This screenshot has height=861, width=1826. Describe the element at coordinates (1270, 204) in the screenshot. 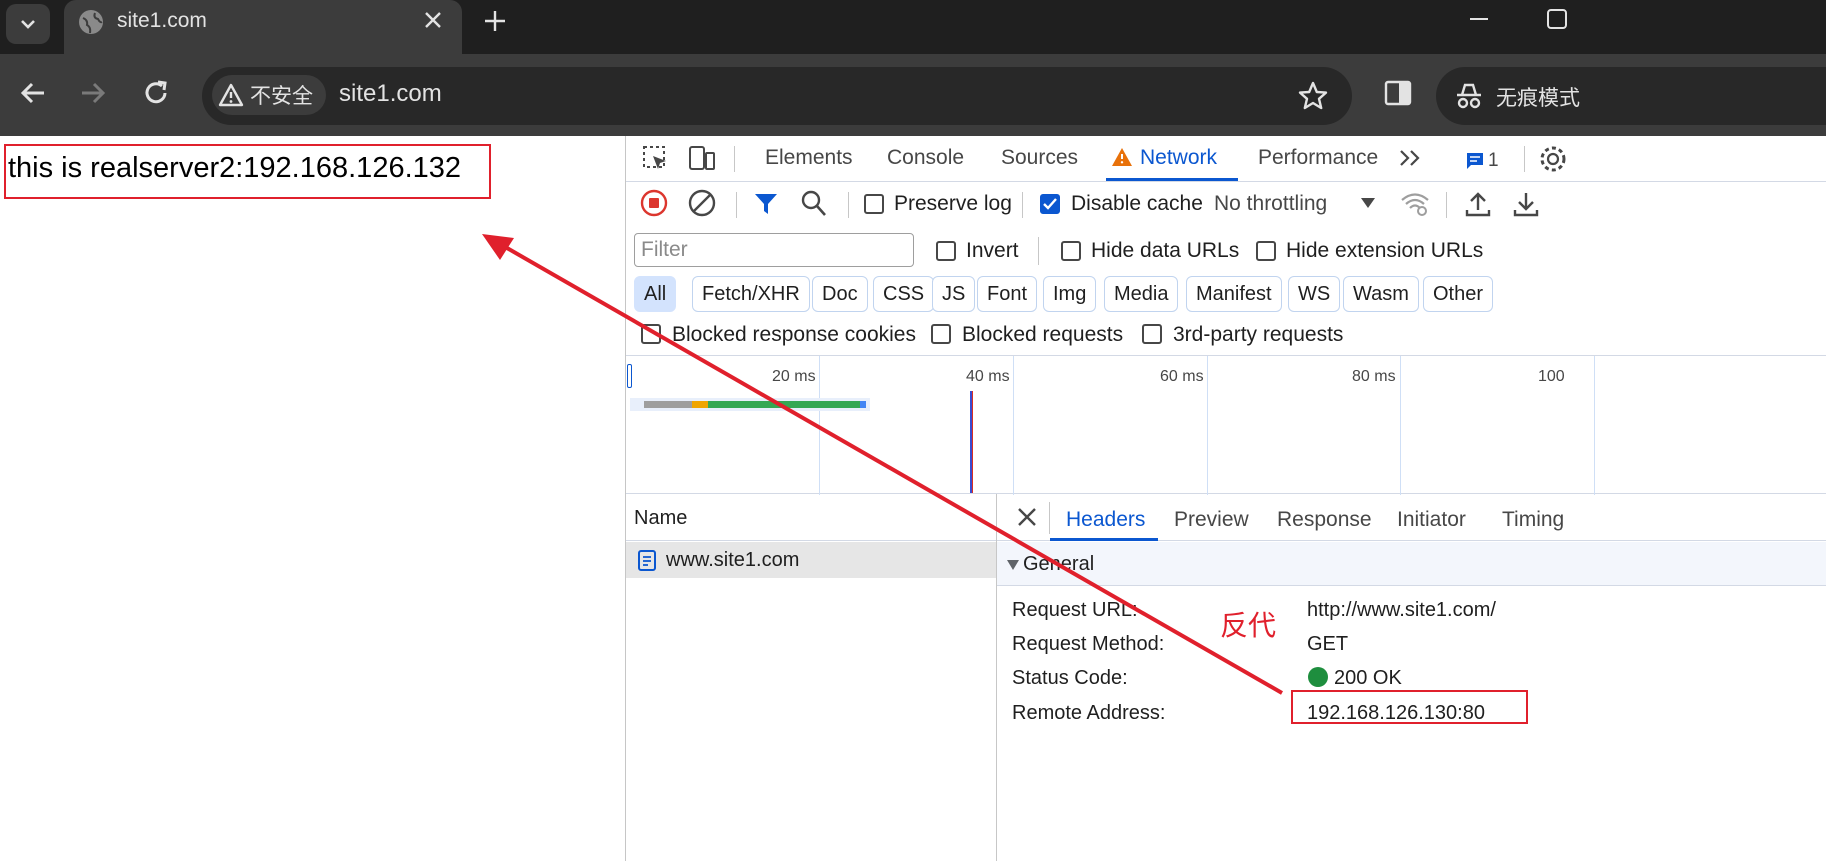

I see `throttling-select: No throttling` at that location.